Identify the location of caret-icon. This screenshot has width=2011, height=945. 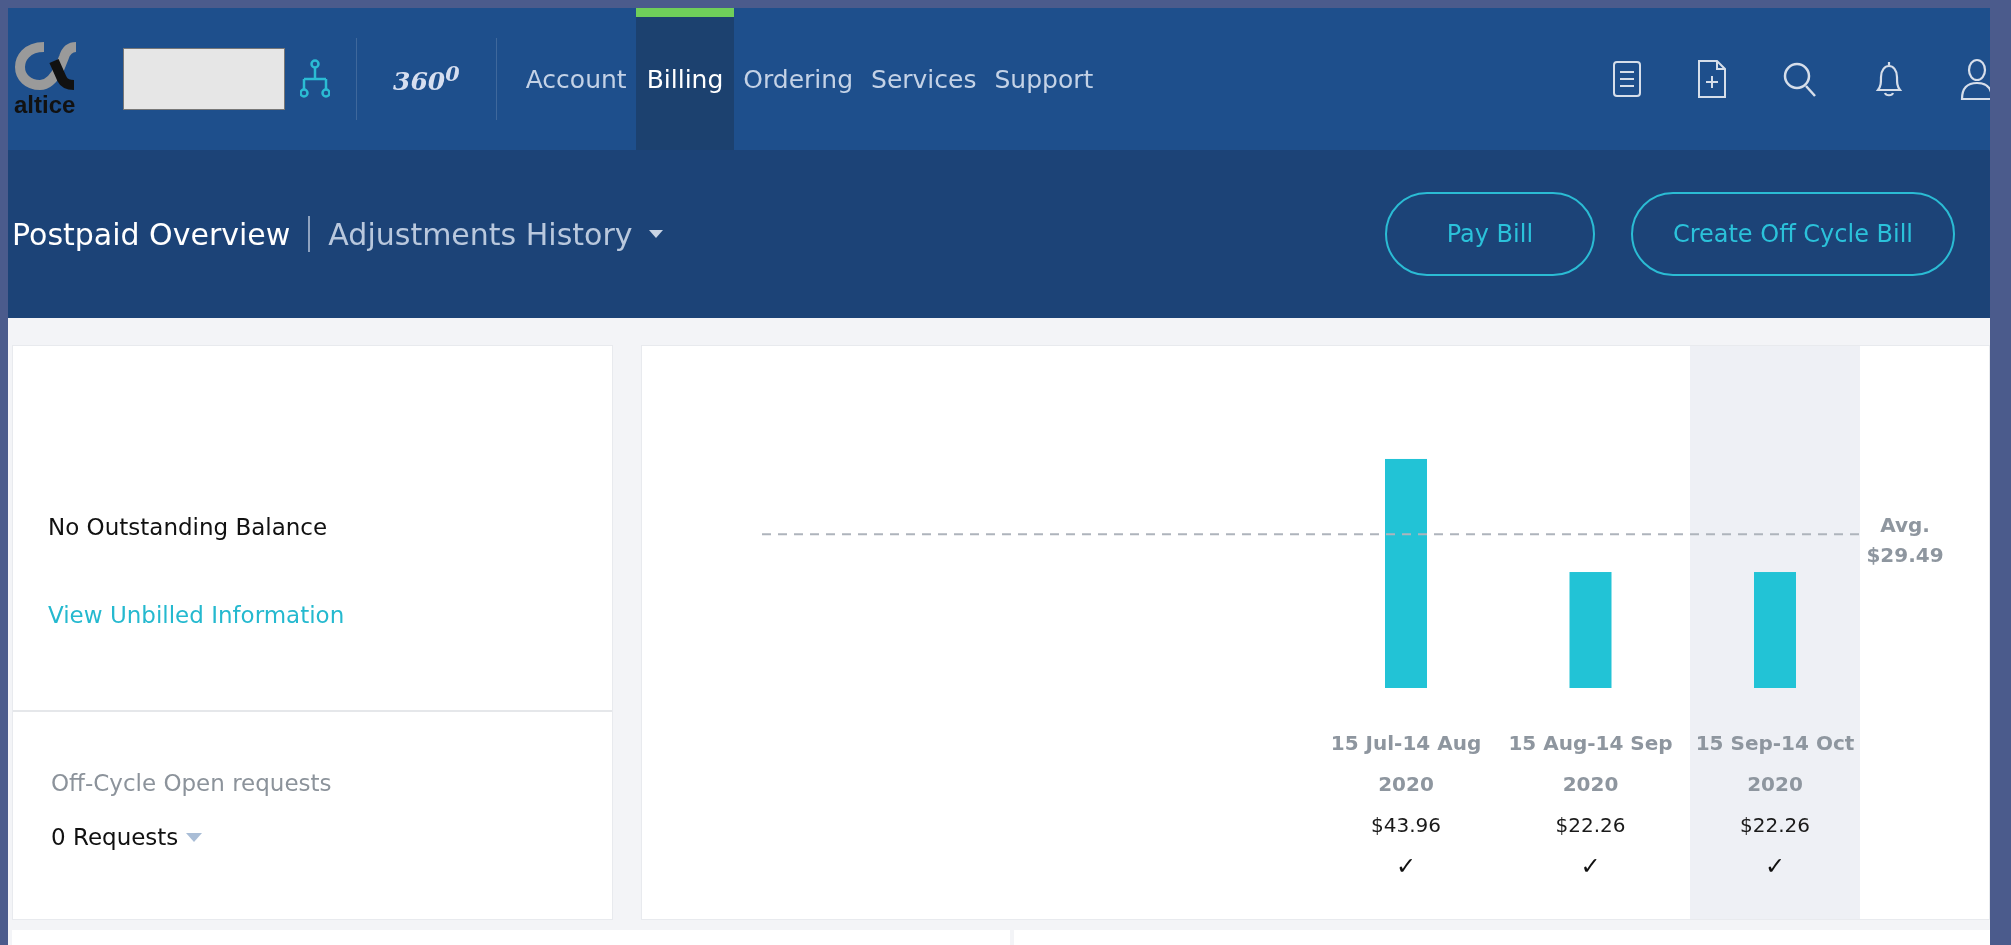
(655, 234).